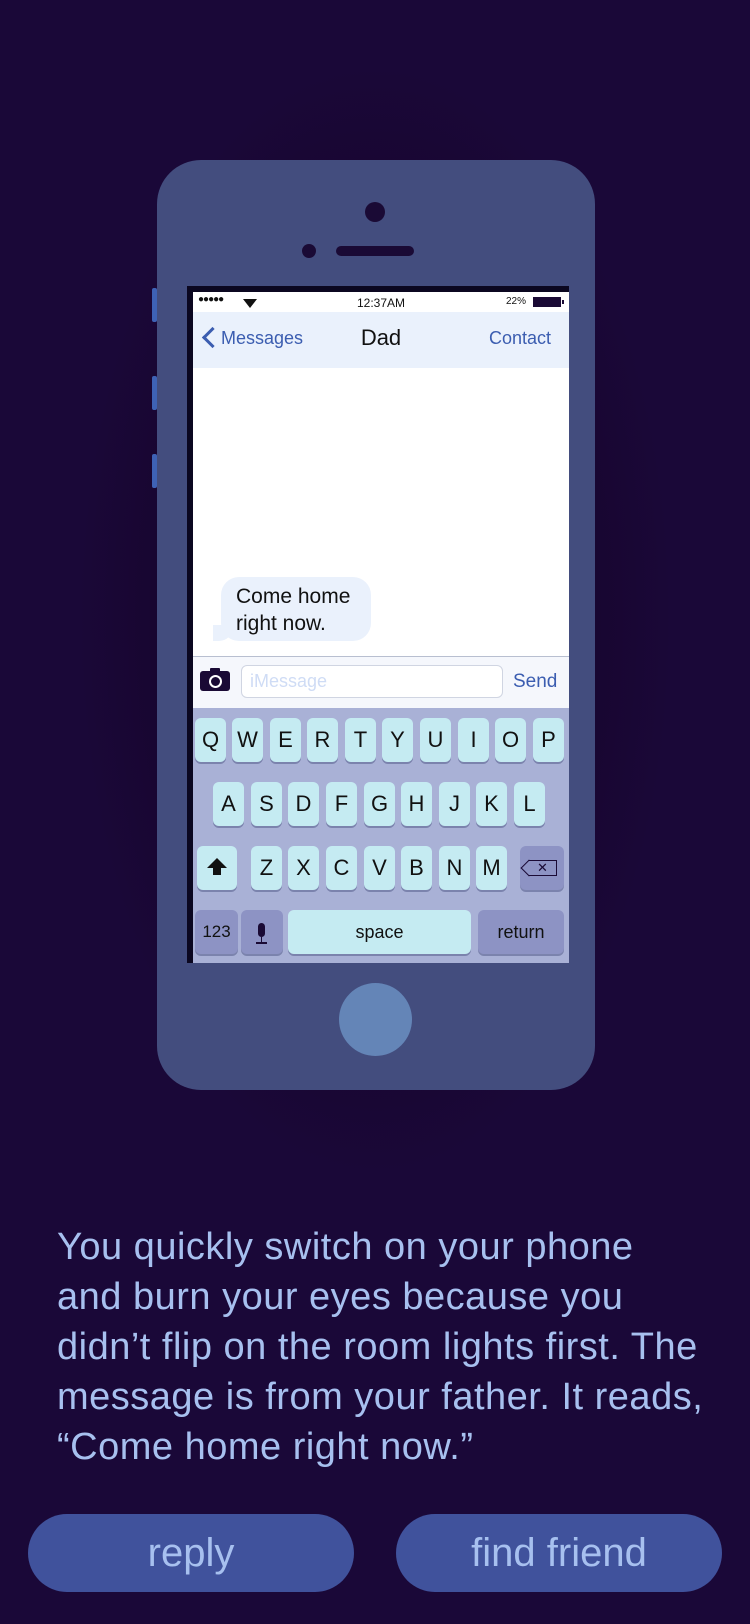 This screenshot has height=1624, width=750. Describe the element at coordinates (375, 251) in the screenshot. I see `earpiece-speaker` at that location.